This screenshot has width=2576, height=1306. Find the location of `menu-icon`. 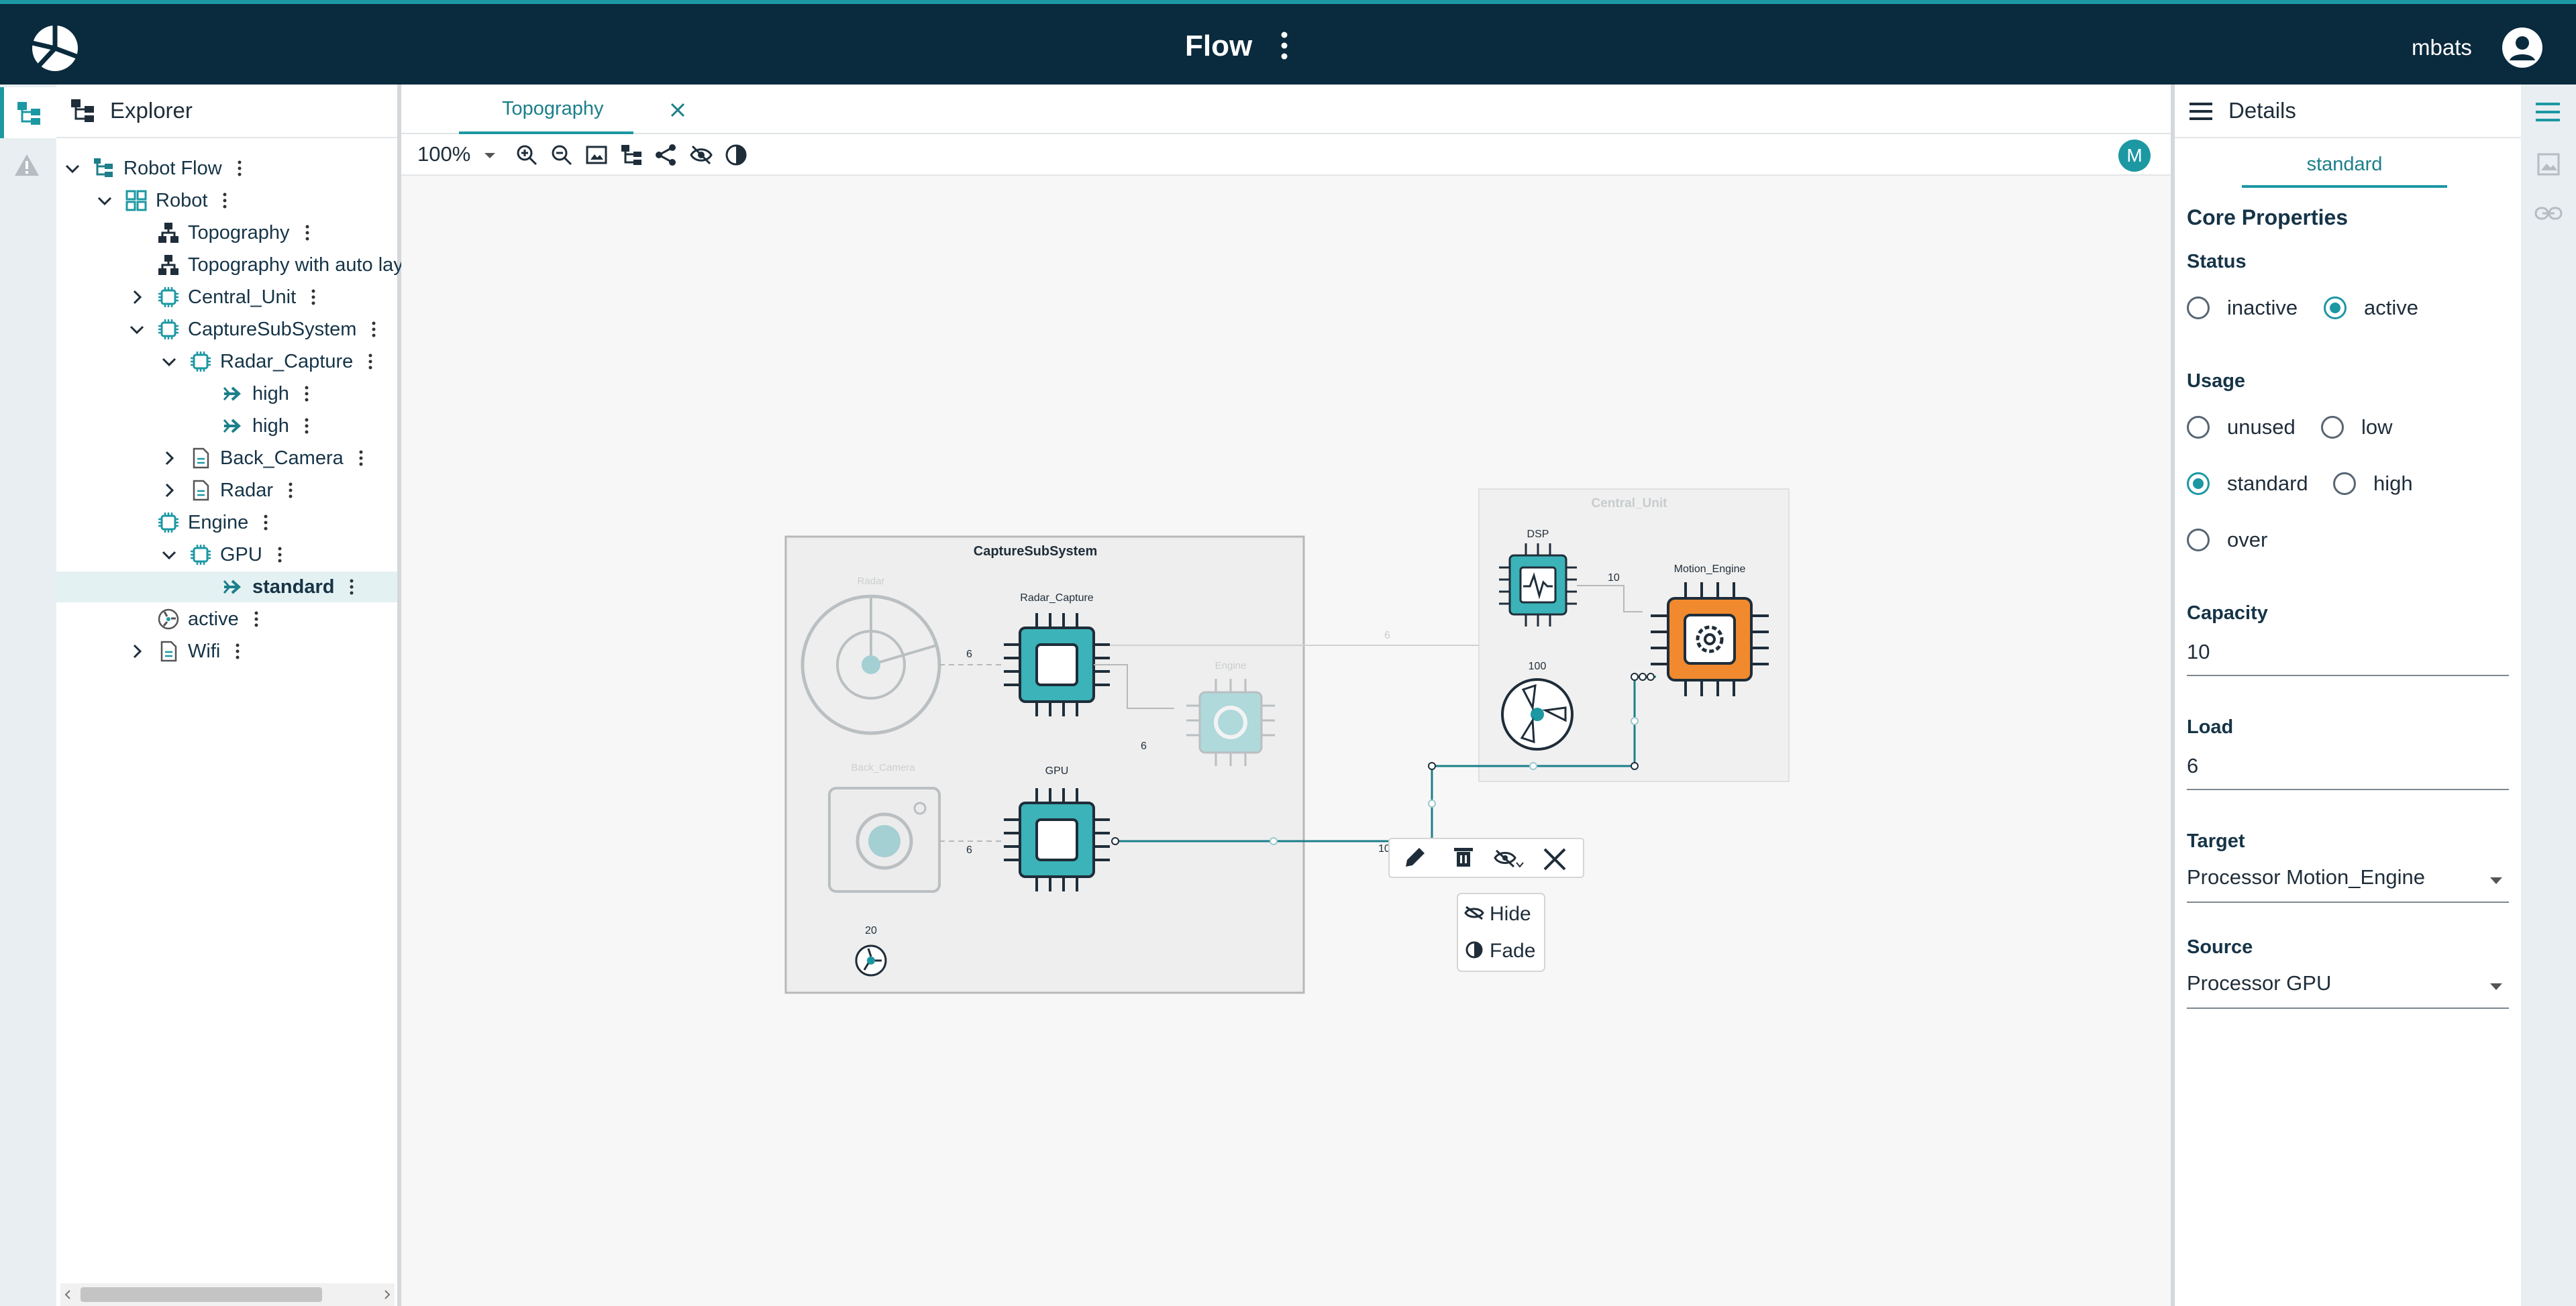

menu-icon is located at coordinates (2201, 111).